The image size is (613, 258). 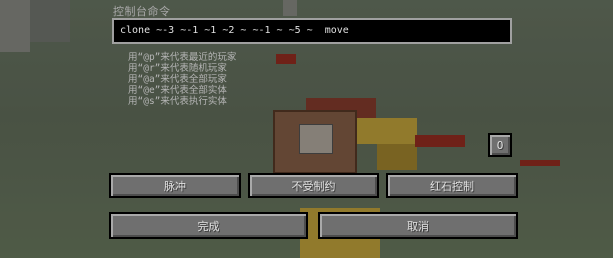 I want to click on hint-line: 用“@r”来代表随机玩家, so click(x=177, y=68).